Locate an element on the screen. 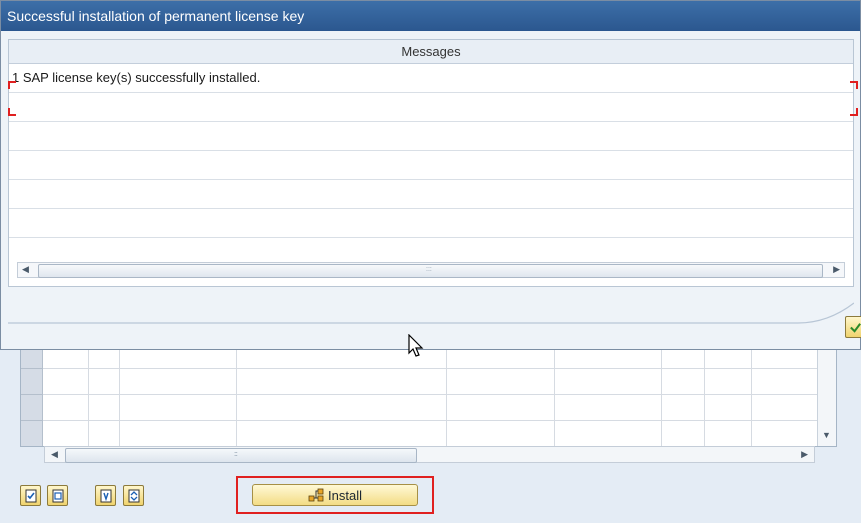 The height and width of the screenshot is (523, 861). messages-column-header: Messages is located at coordinates (431, 52).